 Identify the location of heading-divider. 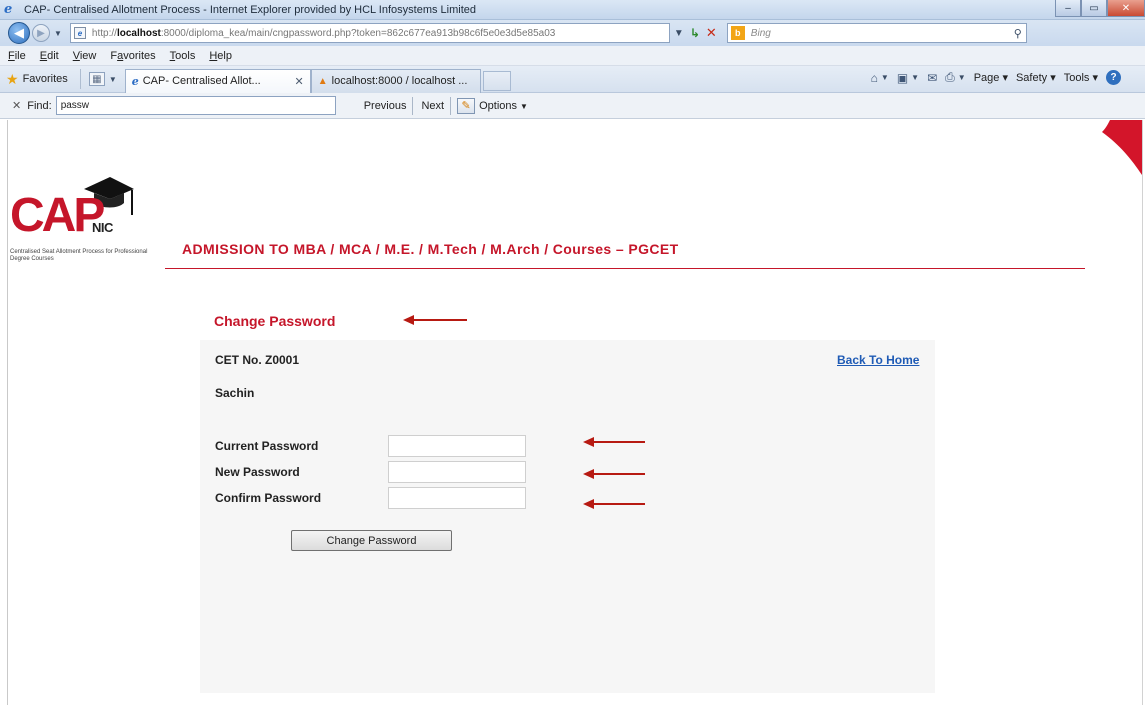
(625, 268).